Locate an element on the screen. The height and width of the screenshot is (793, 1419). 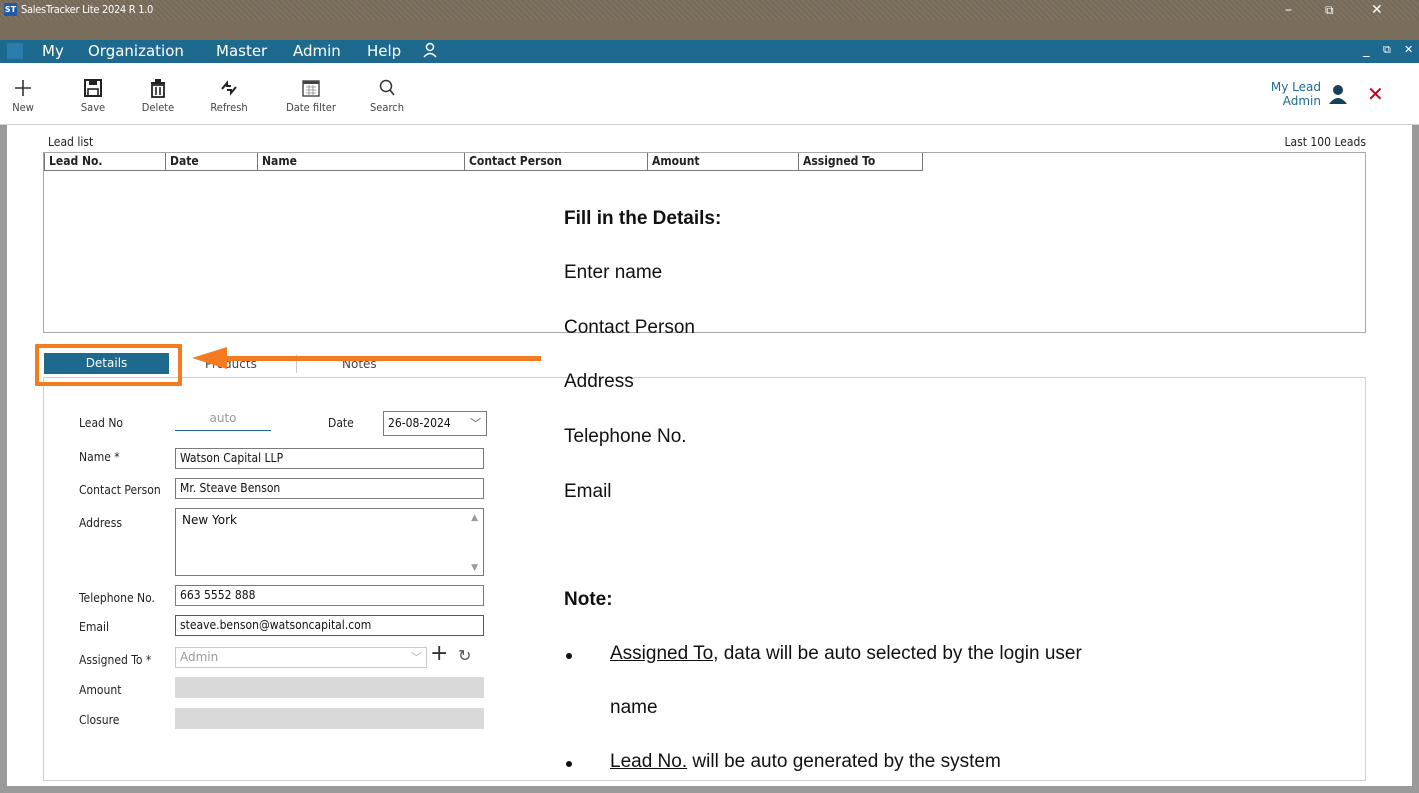
title-bar-extension is located at coordinates (709, 30).